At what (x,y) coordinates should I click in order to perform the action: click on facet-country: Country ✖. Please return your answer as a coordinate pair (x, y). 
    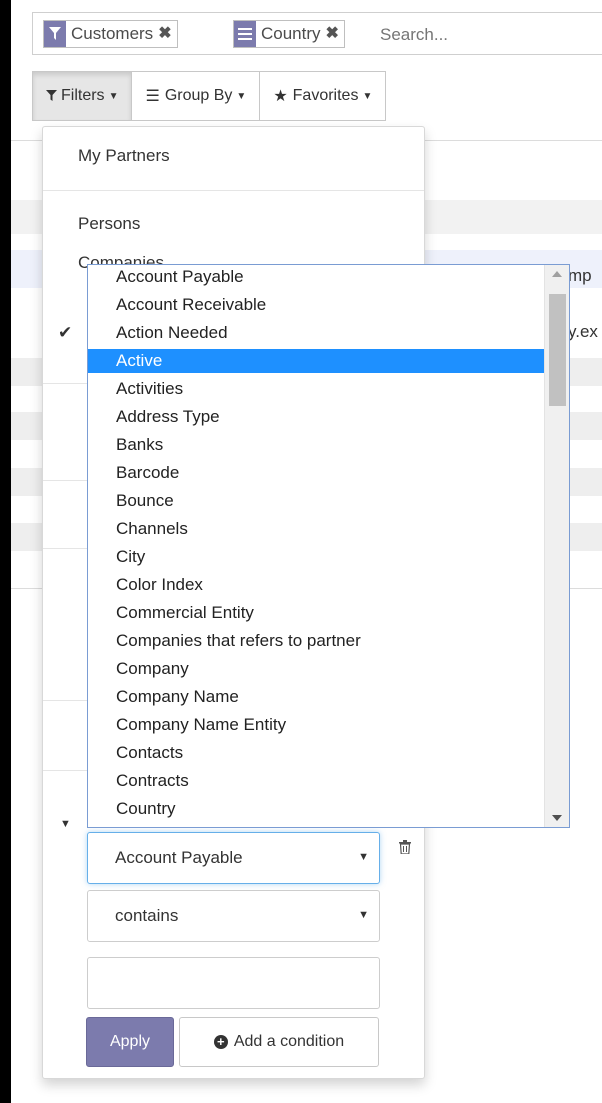
    Looking at the image, I should click on (289, 34).